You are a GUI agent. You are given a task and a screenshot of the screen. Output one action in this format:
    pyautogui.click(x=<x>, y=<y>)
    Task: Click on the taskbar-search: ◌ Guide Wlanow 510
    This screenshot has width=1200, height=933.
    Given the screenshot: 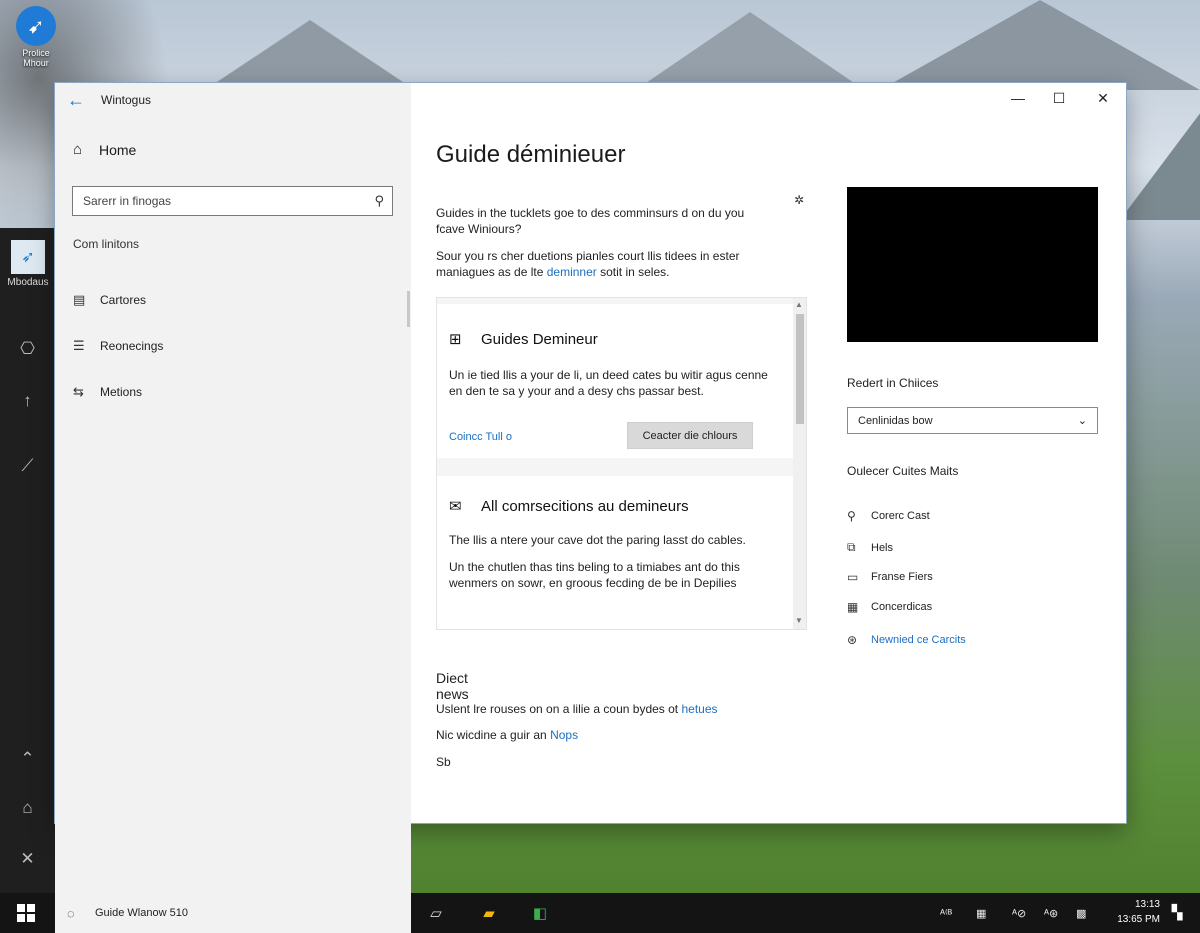 What is the action you would take?
    pyautogui.click(x=233, y=913)
    